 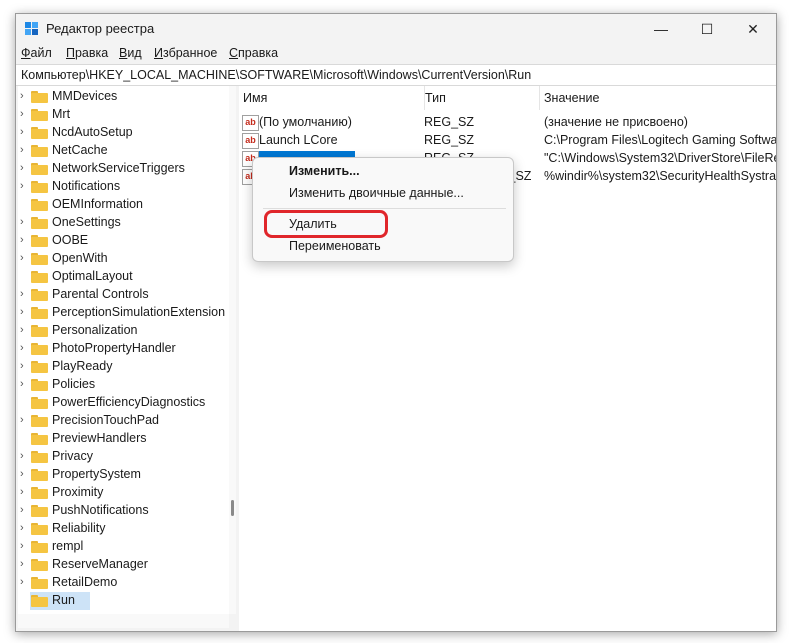 I want to click on tree-item-label: rempl, so click(x=68, y=546).